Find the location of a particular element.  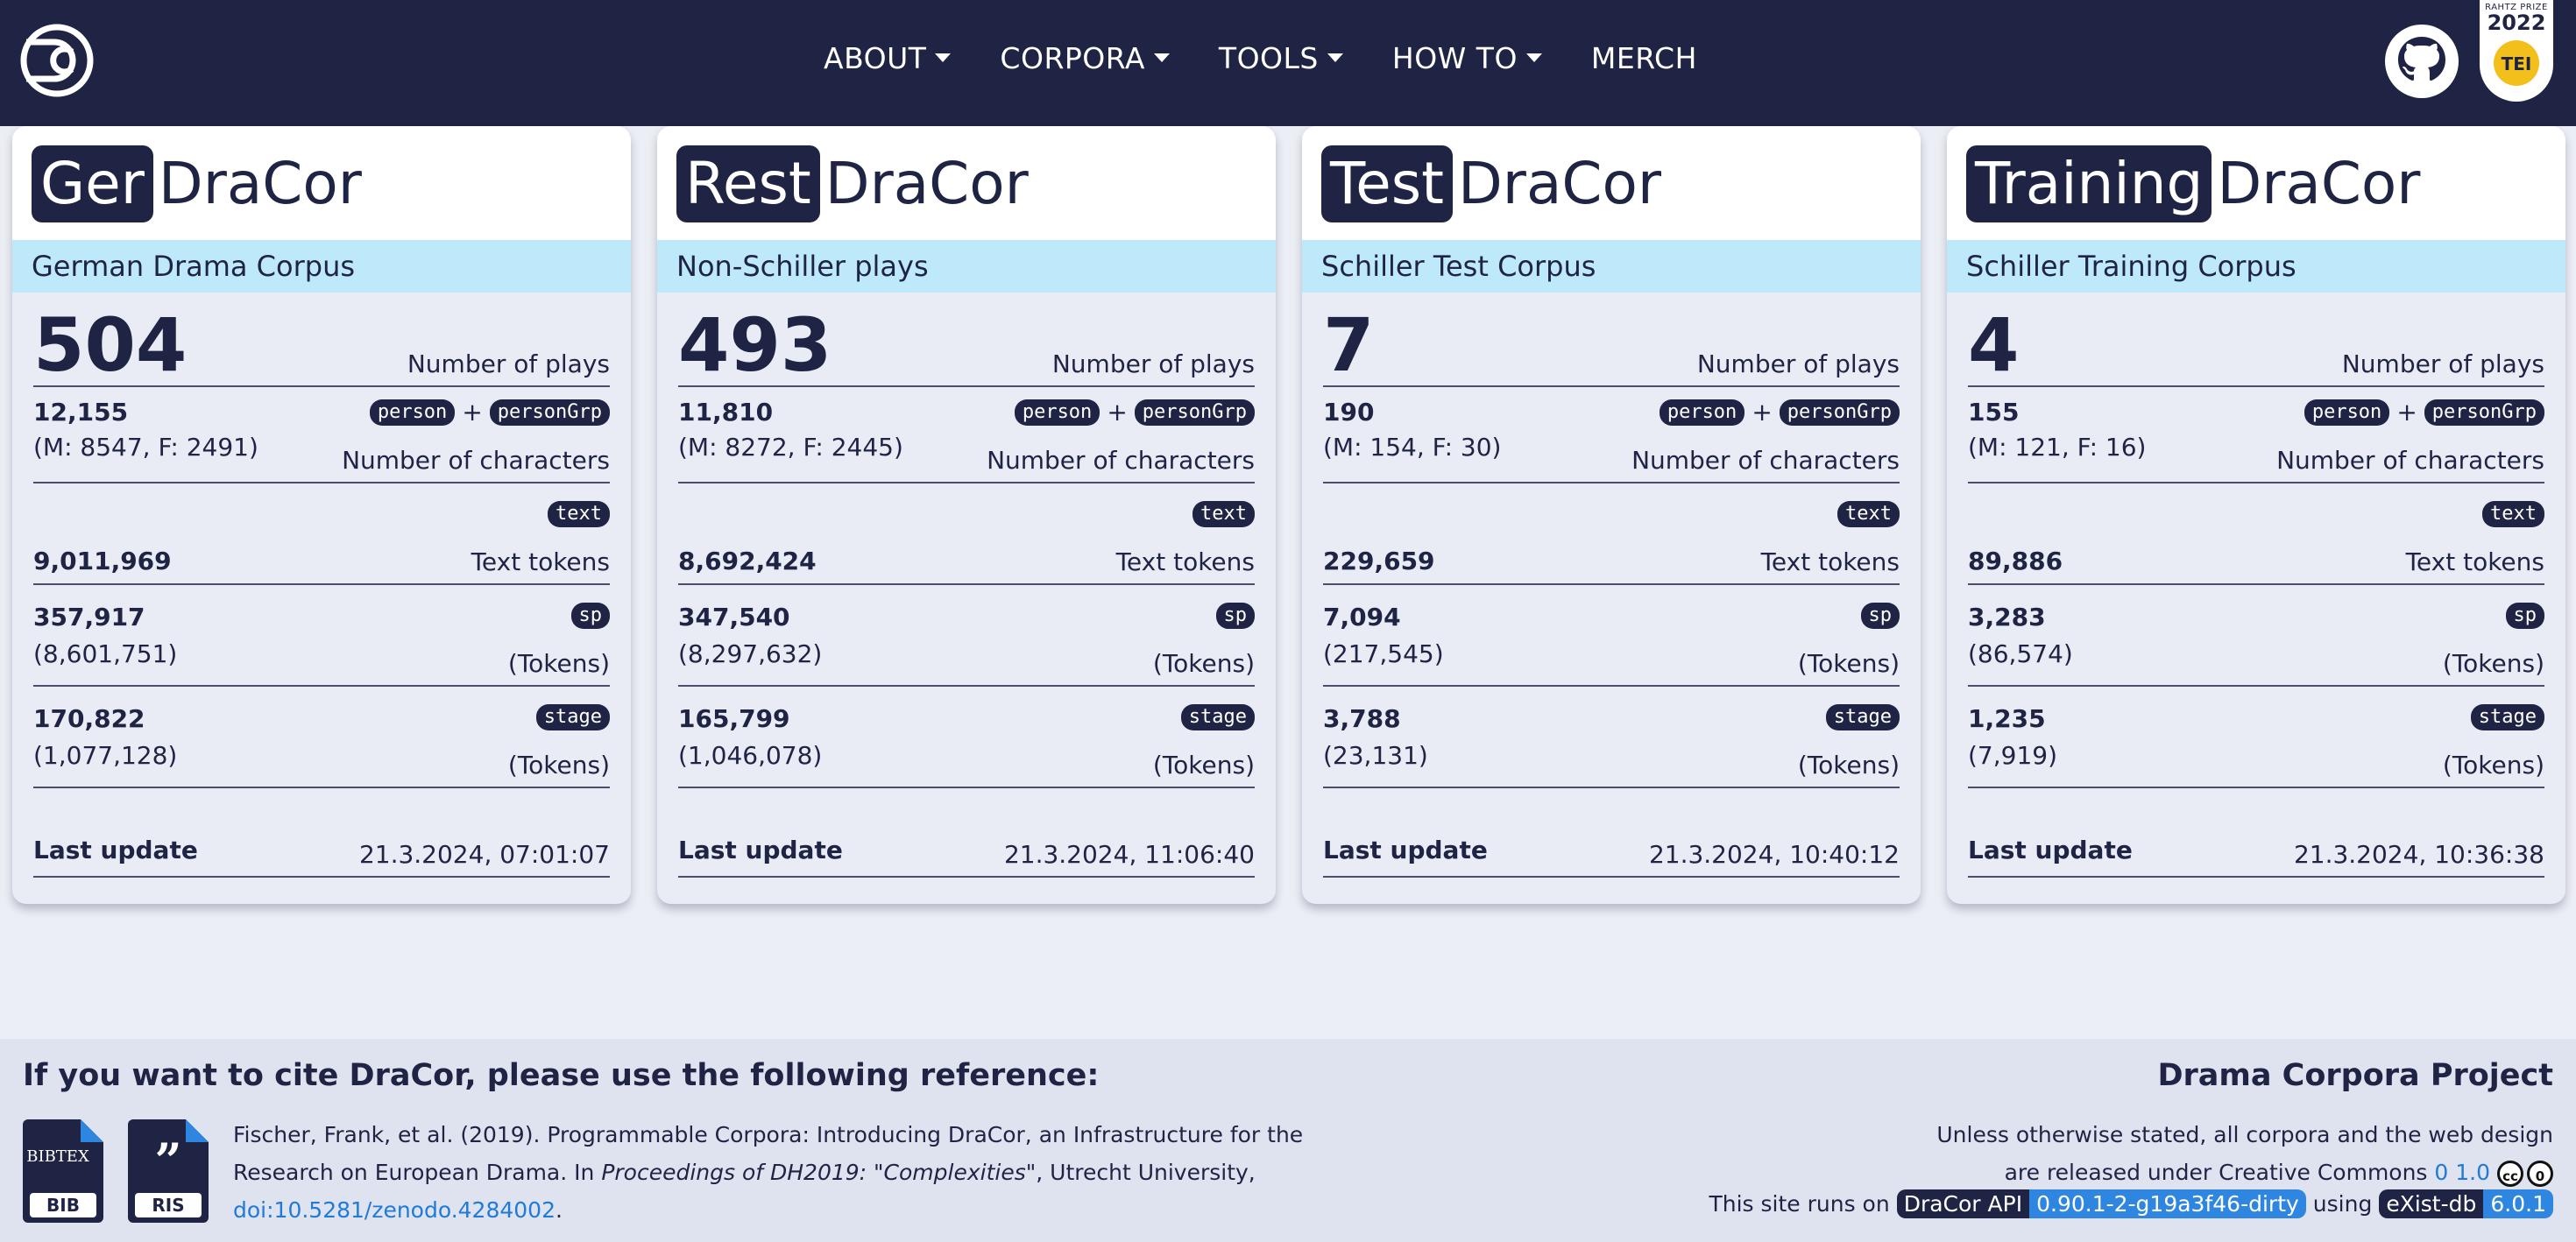

last-update-value: 21.3.2024, 10:40:12 is located at coordinates (1774, 854).